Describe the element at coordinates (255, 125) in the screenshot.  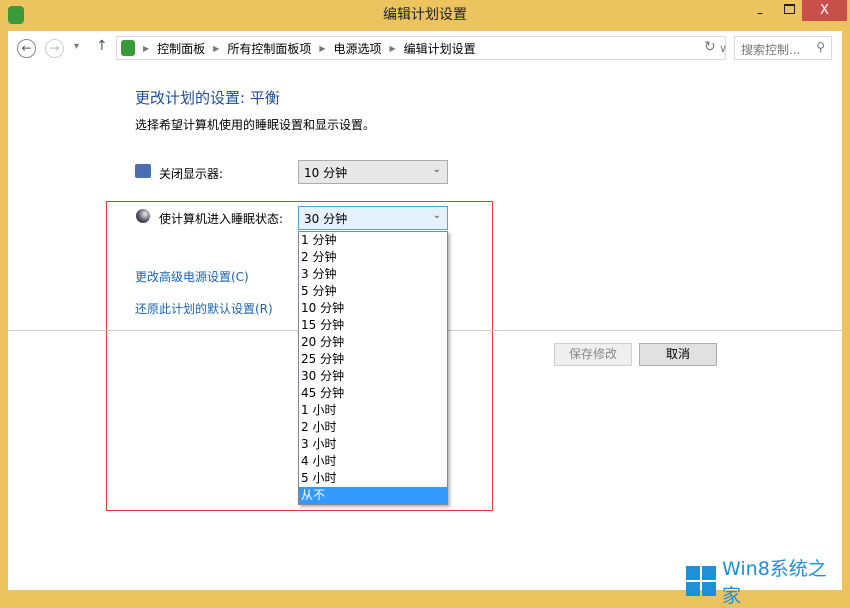
I see `page-subtitle: 选择希望计算机使用的睡眠设置和显示设置。` at that location.